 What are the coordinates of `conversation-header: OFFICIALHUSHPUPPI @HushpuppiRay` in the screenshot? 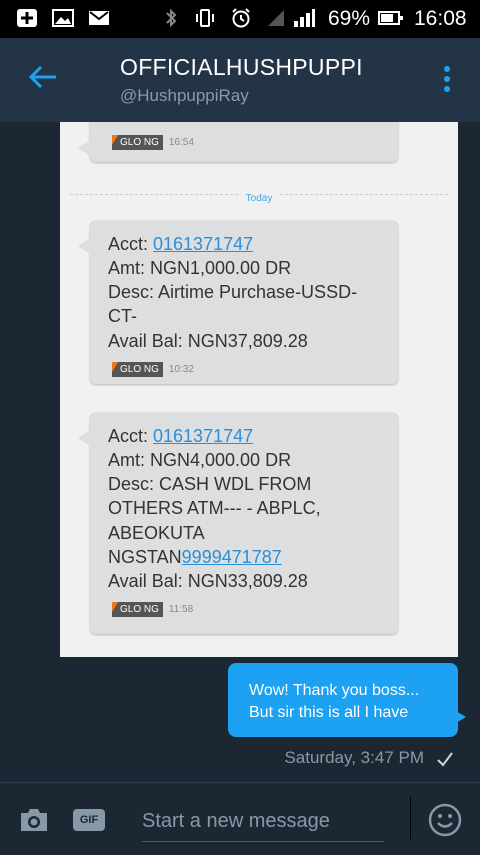 It's located at (240, 80).